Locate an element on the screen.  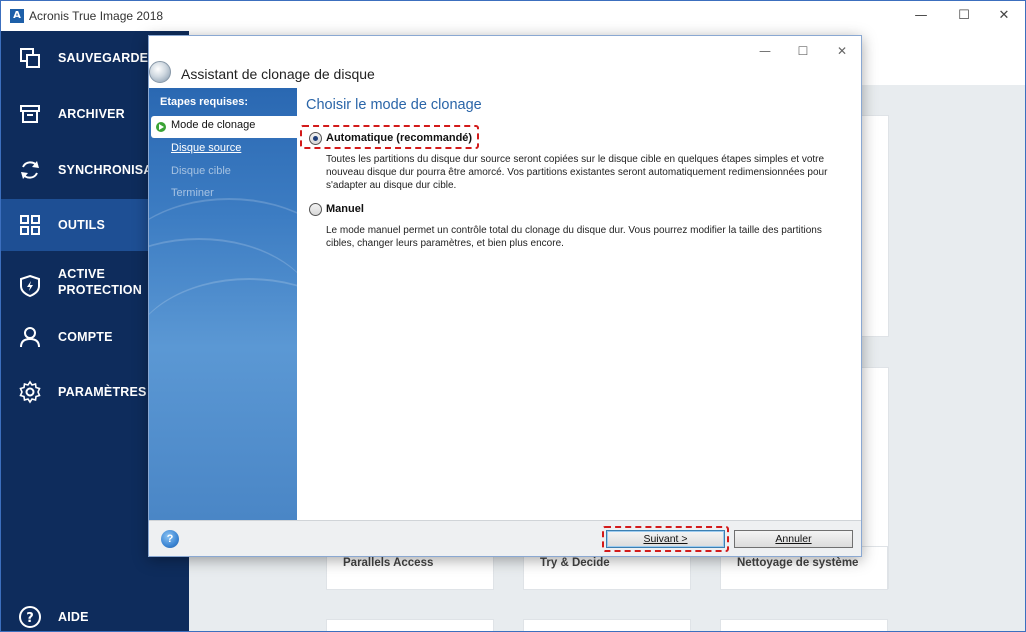
sync-icon is located at coordinates (30, 170).